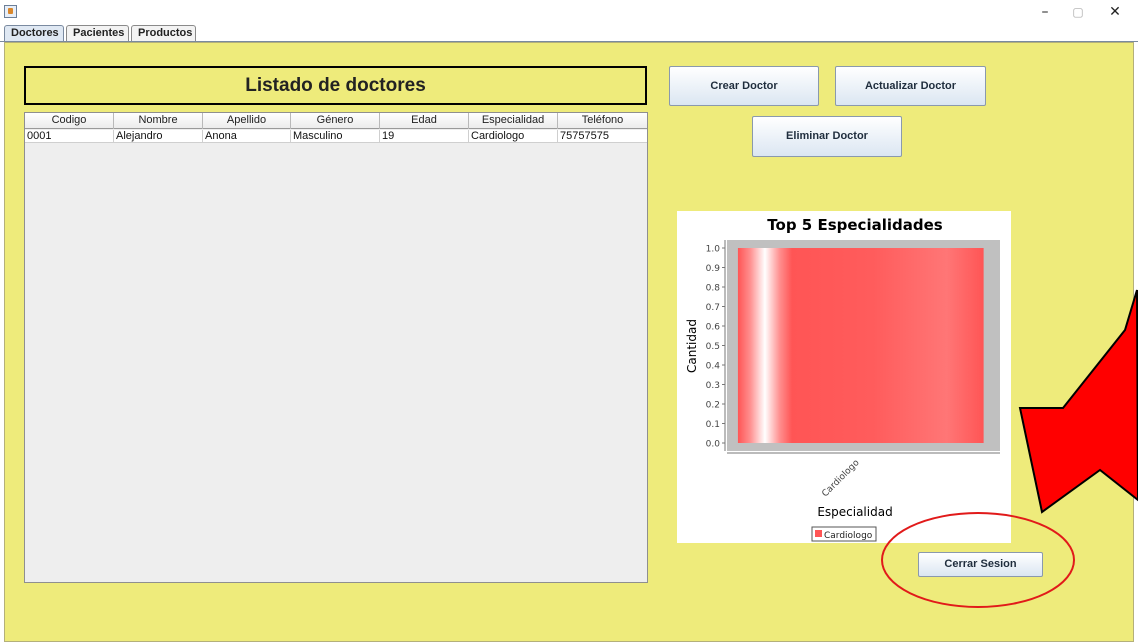 This screenshot has width=1138, height=644. I want to click on y-tick-label: 1.0, so click(713, 250).